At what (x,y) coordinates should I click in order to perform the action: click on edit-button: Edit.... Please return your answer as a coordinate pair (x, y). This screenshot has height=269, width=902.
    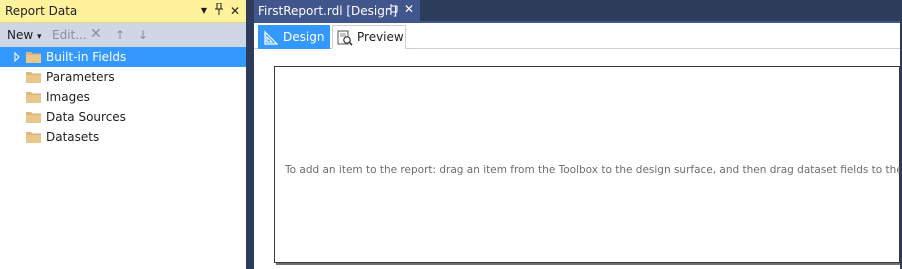
    Looking at the image, I should click on (69, 35).